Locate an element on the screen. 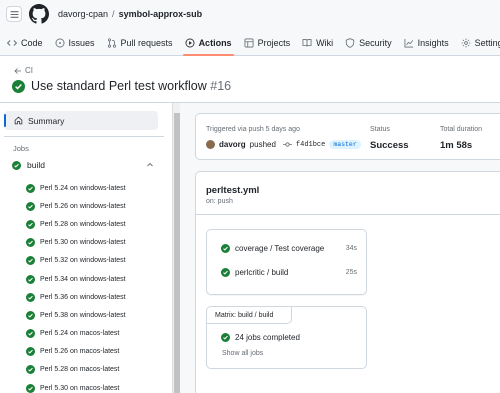  sidebar-job-item: Perl 5.26 on macos-latest is located at coordinates (76, 352).